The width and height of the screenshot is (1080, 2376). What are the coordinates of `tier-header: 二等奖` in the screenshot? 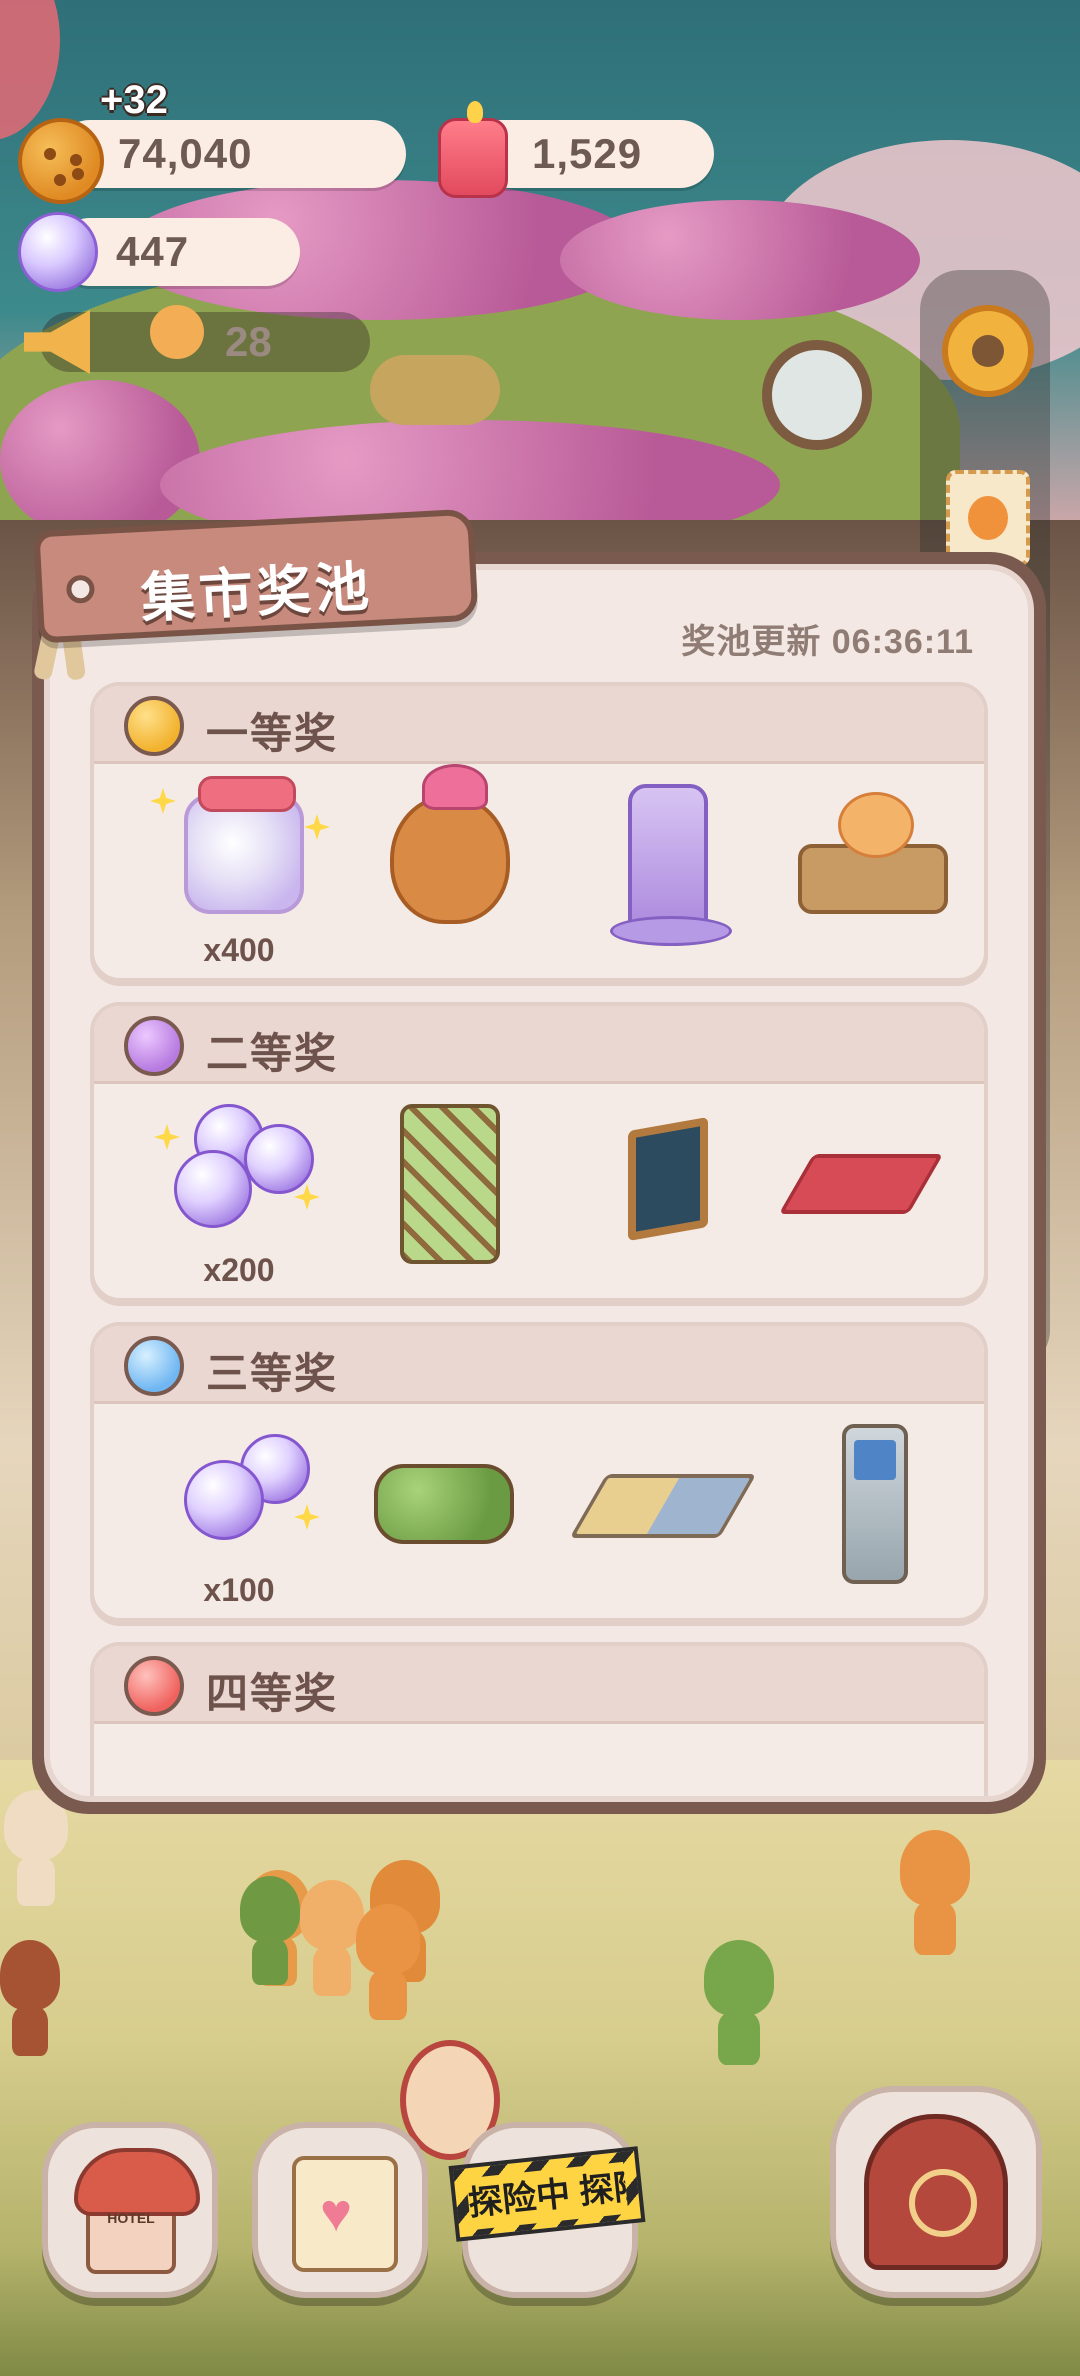 It's located at (539, 1045).